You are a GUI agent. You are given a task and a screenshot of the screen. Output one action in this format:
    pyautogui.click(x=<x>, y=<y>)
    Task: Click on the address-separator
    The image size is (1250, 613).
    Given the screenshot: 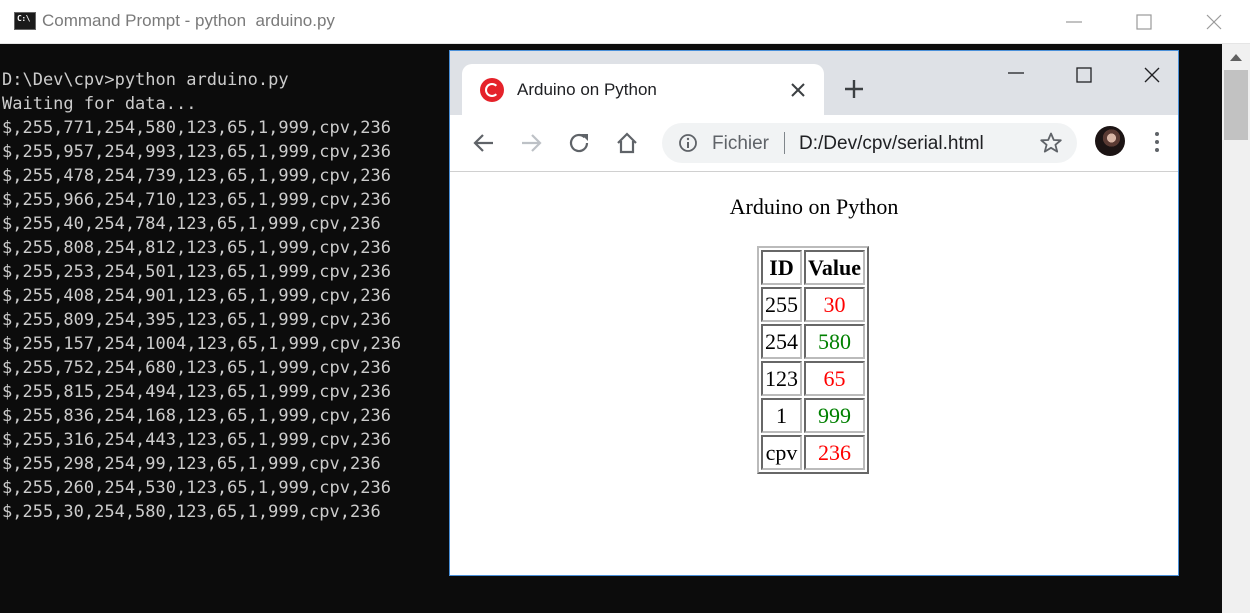 What is the action you would take?
    pyautogui.click(x=784, y=143)
    